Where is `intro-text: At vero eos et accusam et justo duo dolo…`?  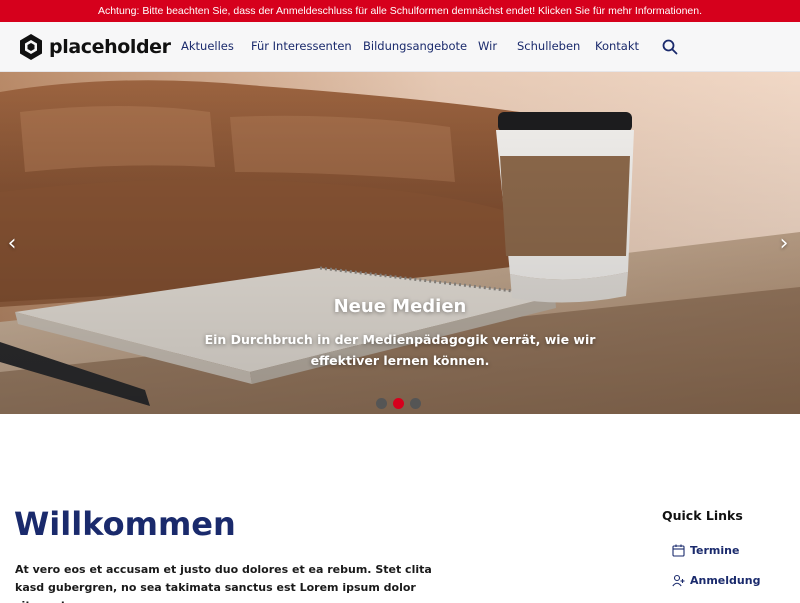
intro-text: At vero eos et accusam et justo duo dolo… is located at coordinates (223, 583).